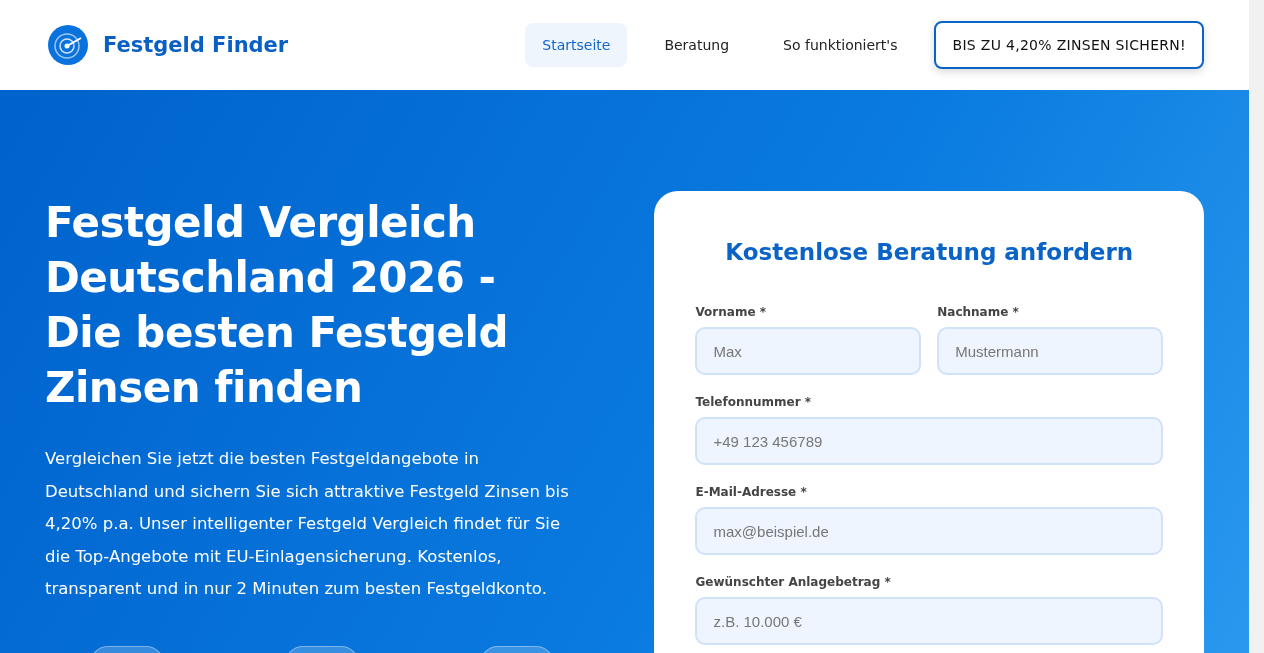  Describe the element at coordinates (793, 582) in the screenshot. I see `field-label: Gewünschter Anlagebetrag *` at that location.